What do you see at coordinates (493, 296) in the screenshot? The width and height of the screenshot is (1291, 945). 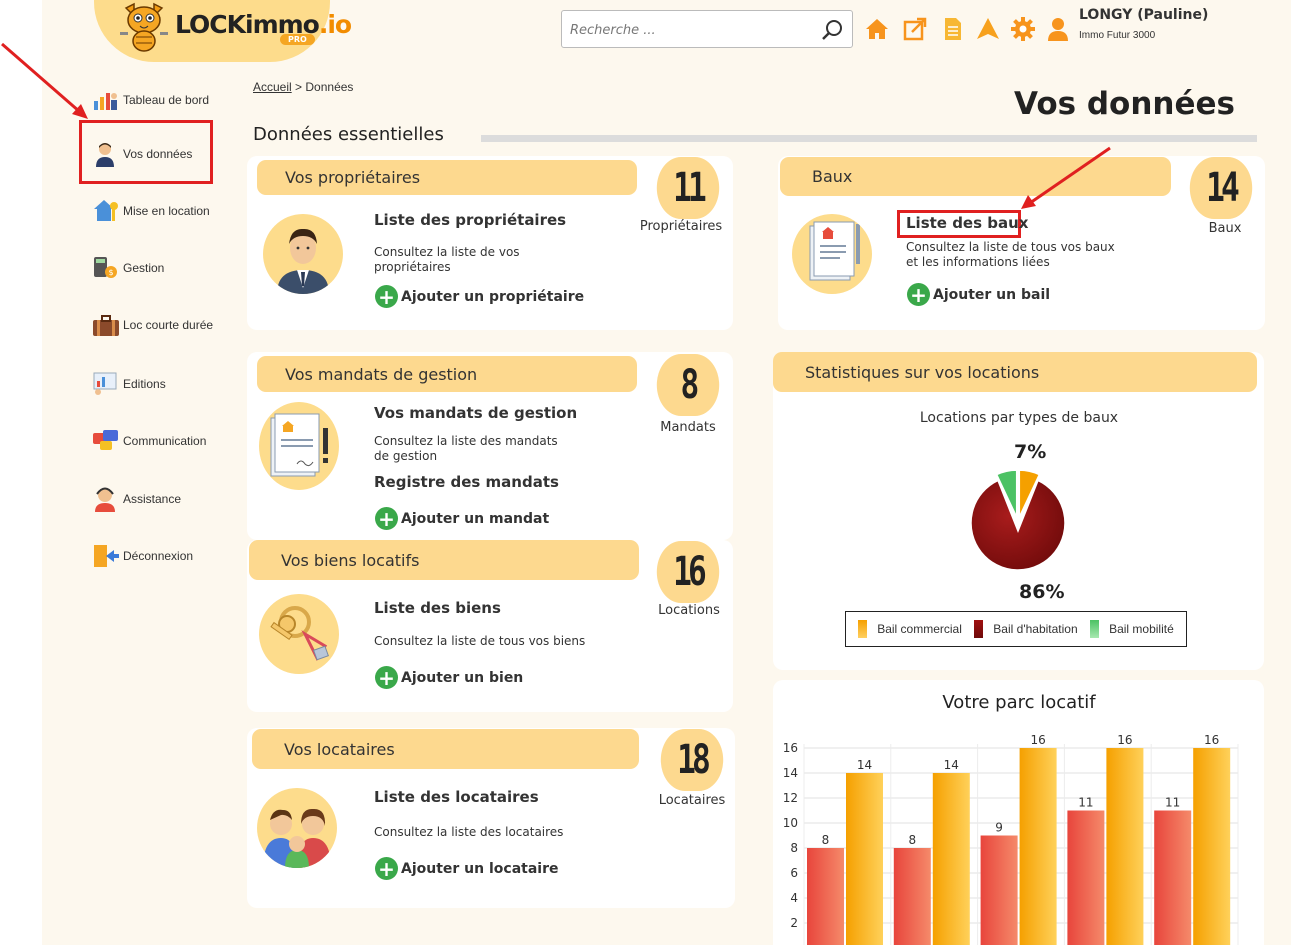 I see `add-owner-label: Ajouter un propriétaire` at bounding box center [493, 296].